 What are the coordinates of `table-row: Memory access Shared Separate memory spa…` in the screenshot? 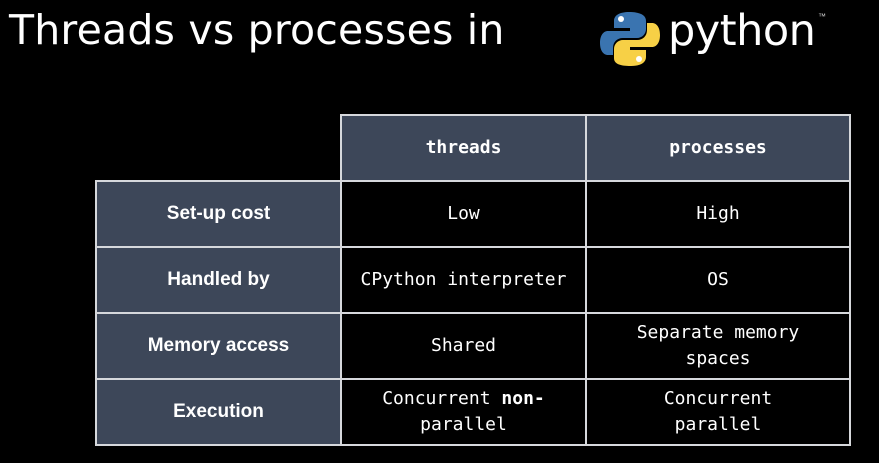 It's located at (473, 346).